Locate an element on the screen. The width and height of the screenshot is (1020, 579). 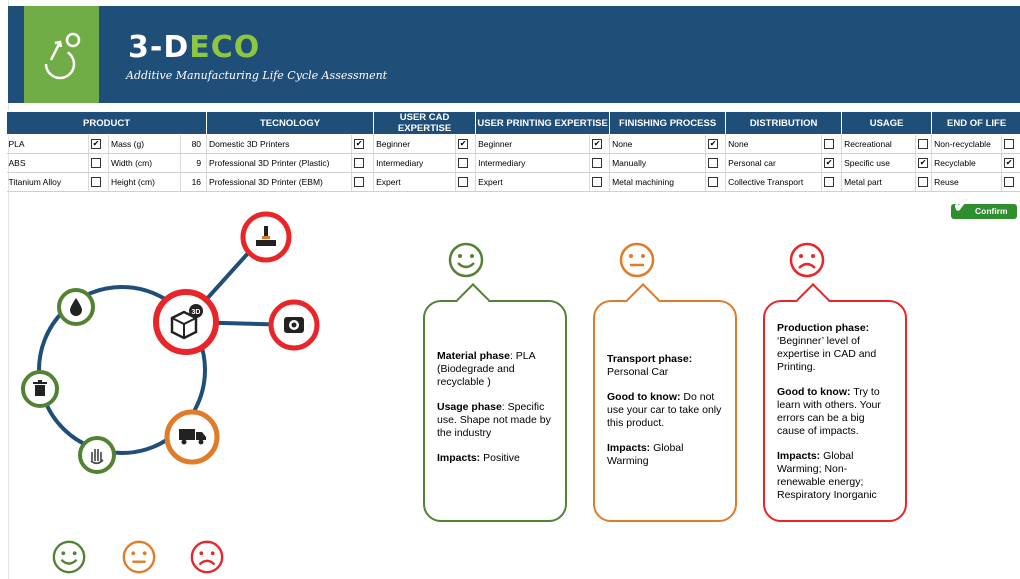
usage-checkbox: ✔ is located at coordinates (923, 163).